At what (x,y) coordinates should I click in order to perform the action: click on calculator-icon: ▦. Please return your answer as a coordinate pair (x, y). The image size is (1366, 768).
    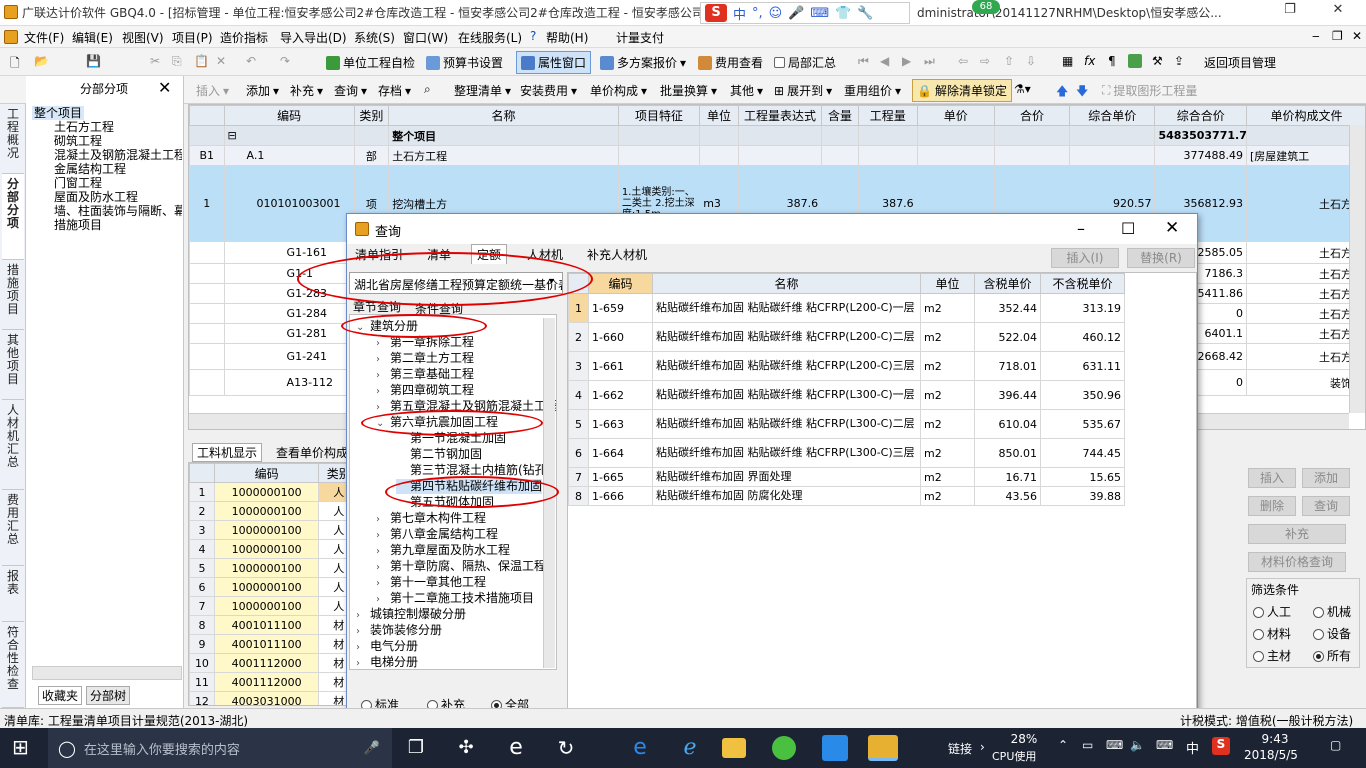
    Looking at the image, I should click on (1067, 61).